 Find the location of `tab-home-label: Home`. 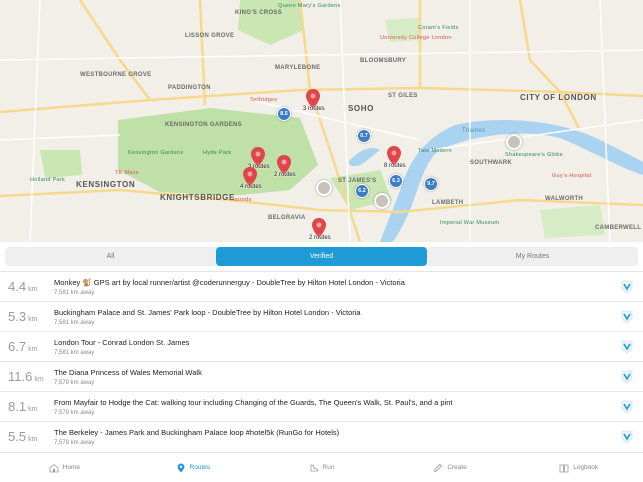

tab-home-label: Home is located at coordinates (71, 467).